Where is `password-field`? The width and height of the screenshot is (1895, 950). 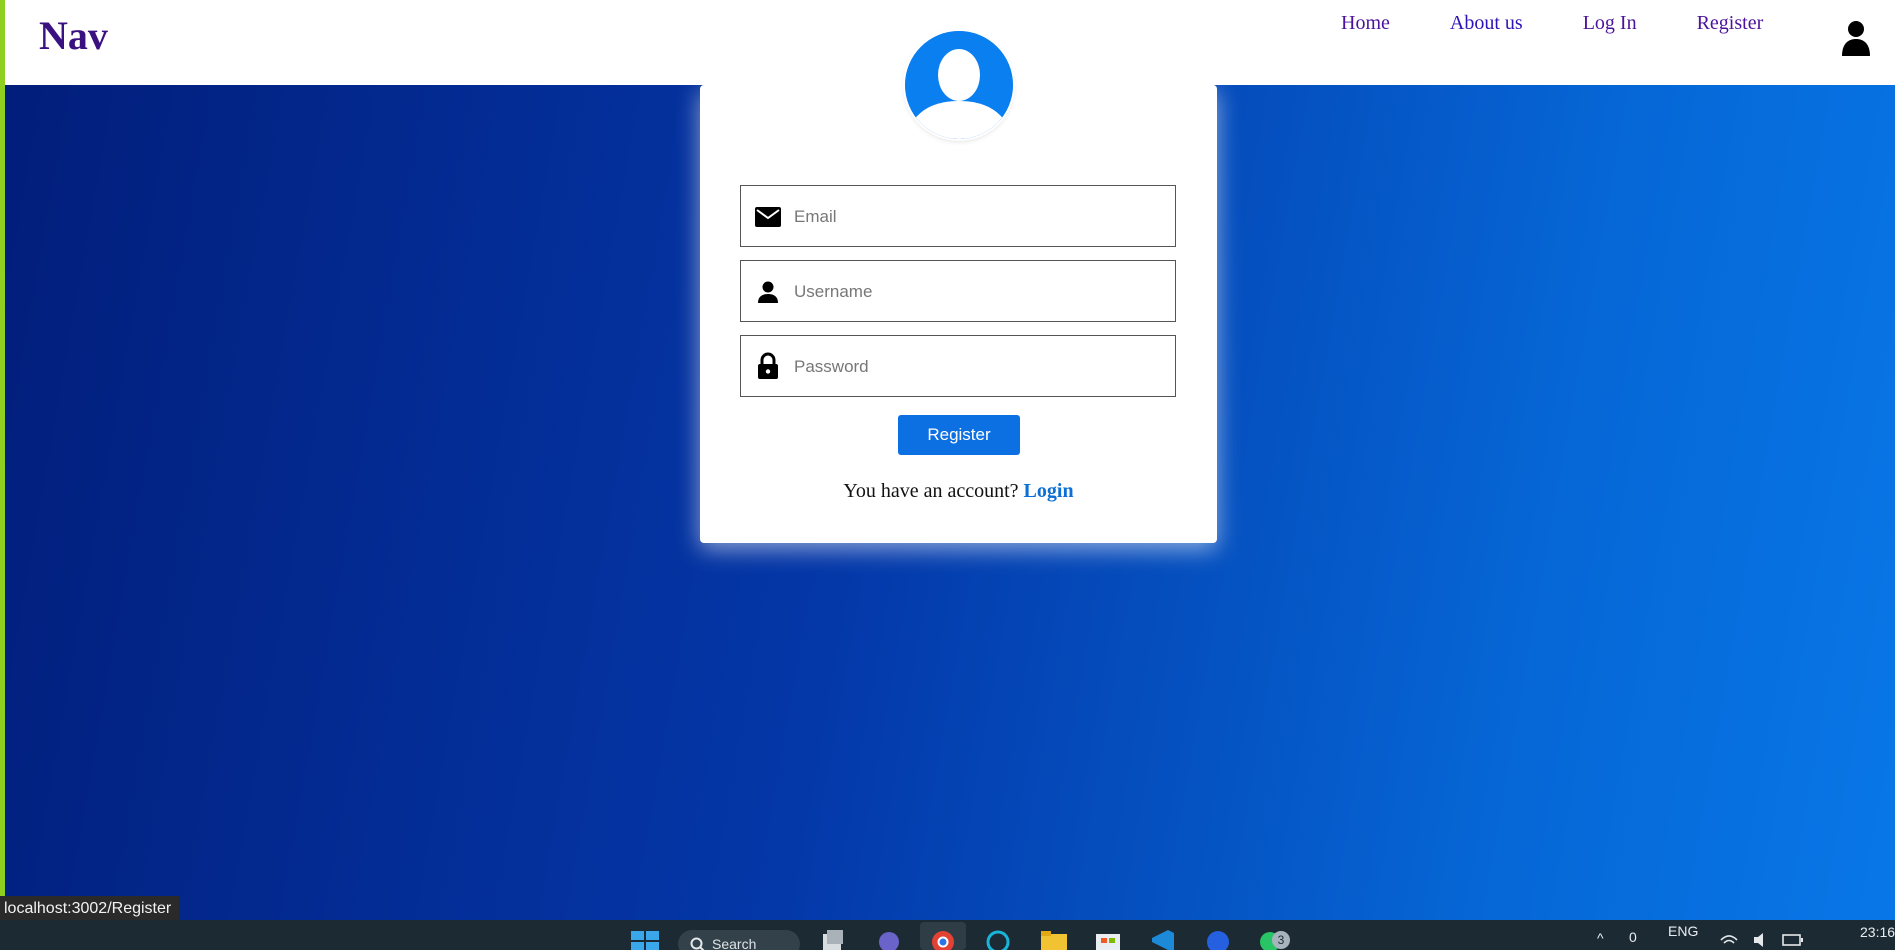 password-field is located at coordinates (958, 366).